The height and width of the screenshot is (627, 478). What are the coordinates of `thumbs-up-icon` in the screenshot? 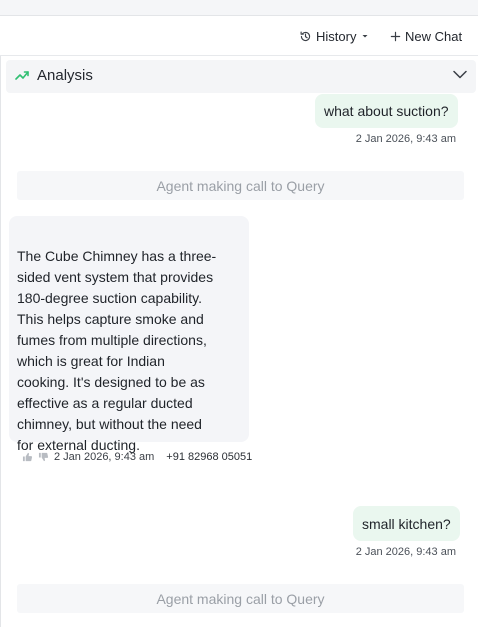 It's located at (27, 457).